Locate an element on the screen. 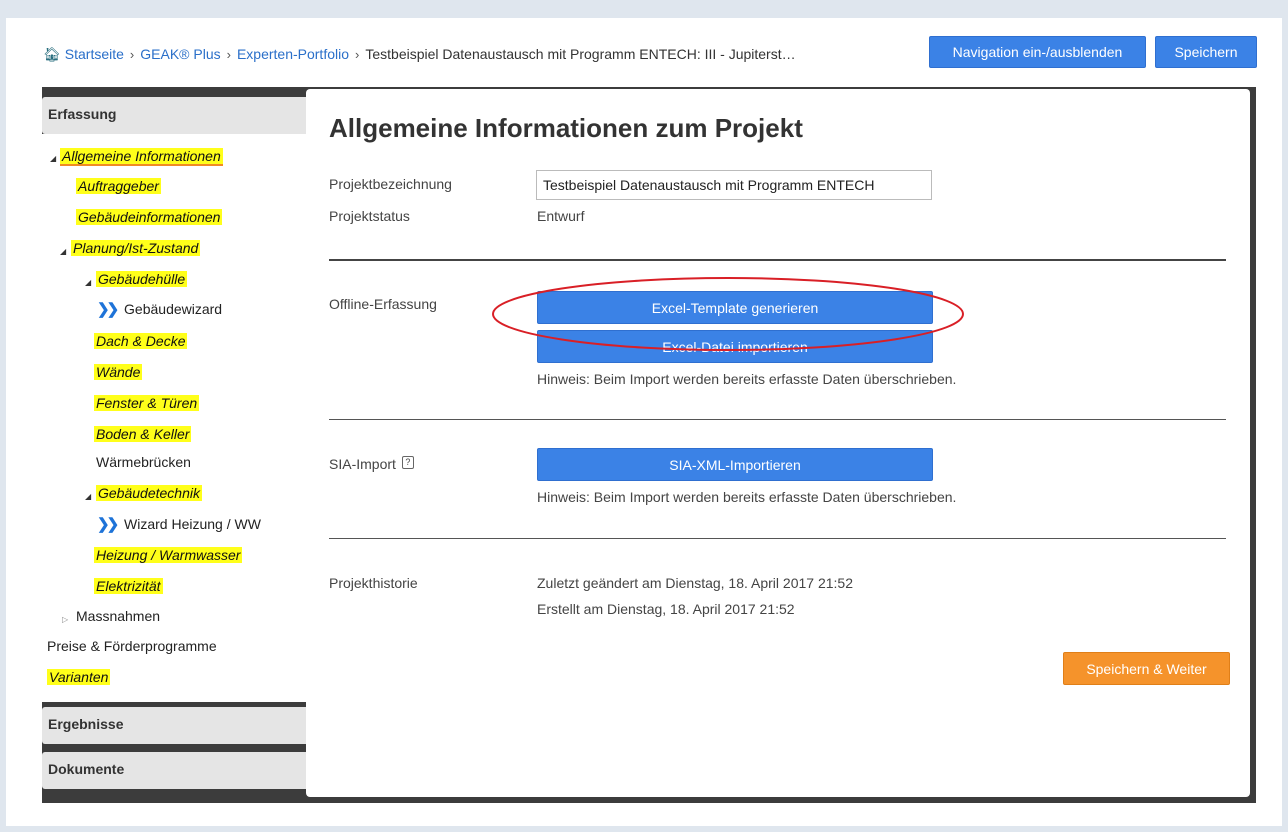 The width and height of the screenshot is (1288, 832). section-erfassung: Erfassung is located at coordinates (174, 115).